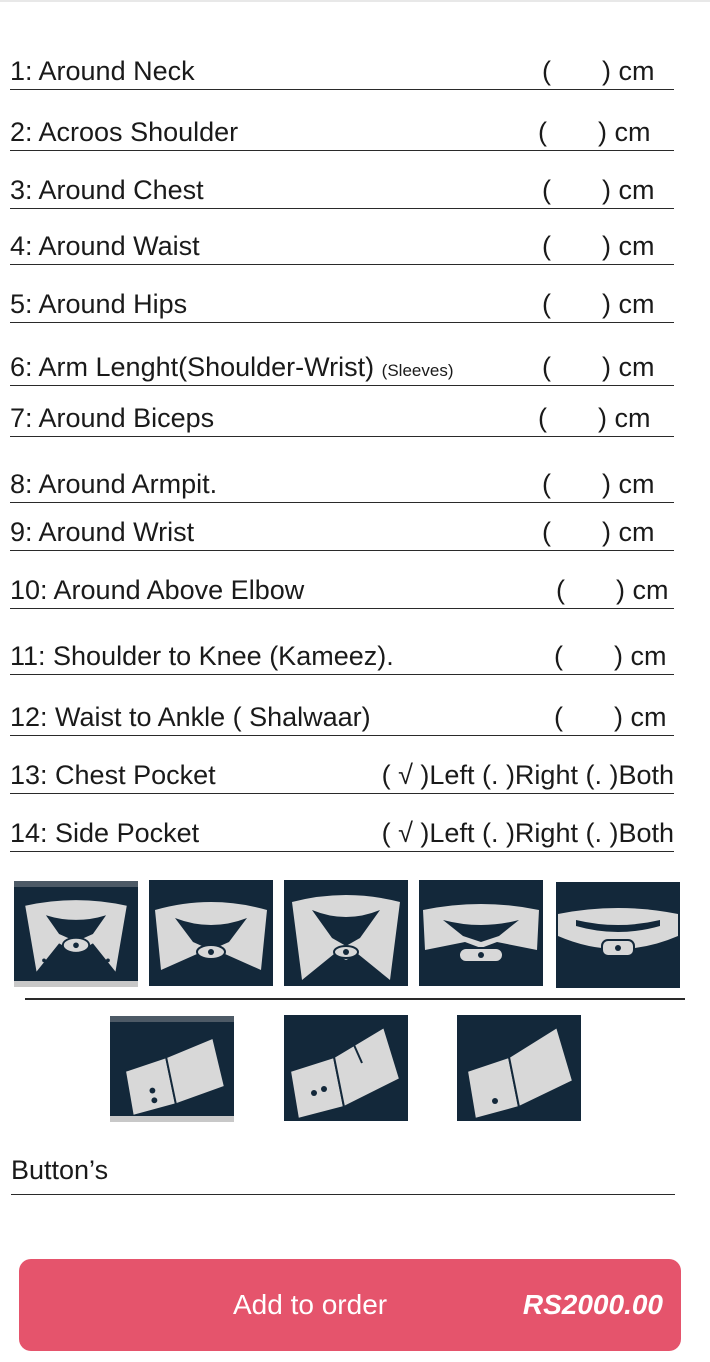 This screenshot has width=710, height=1362. Describe the element at coordinates (105, 833) in the screenshot. I see `pocket-label: 14: Side Pocket` at that location.